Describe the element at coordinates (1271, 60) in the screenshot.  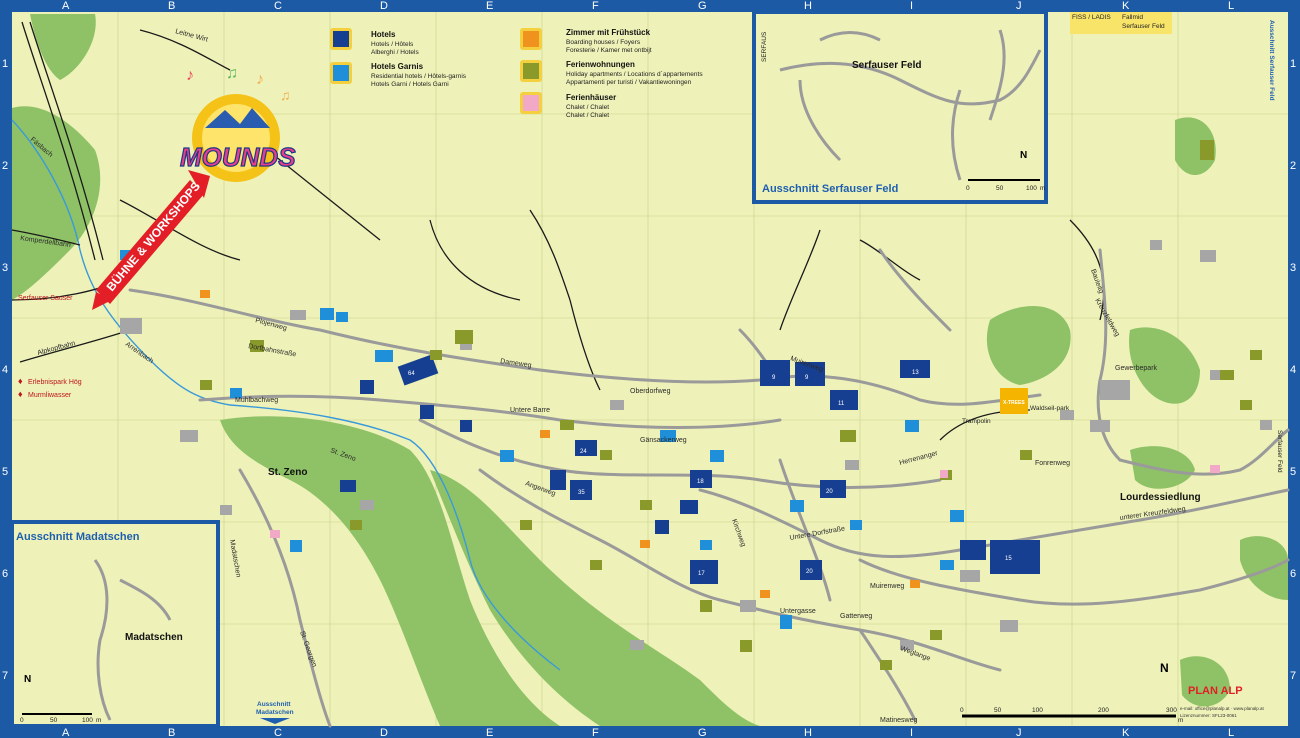
I see `sign-ausschnitt-serfaus: Ausschnitt Serfauser Feld` at that location.